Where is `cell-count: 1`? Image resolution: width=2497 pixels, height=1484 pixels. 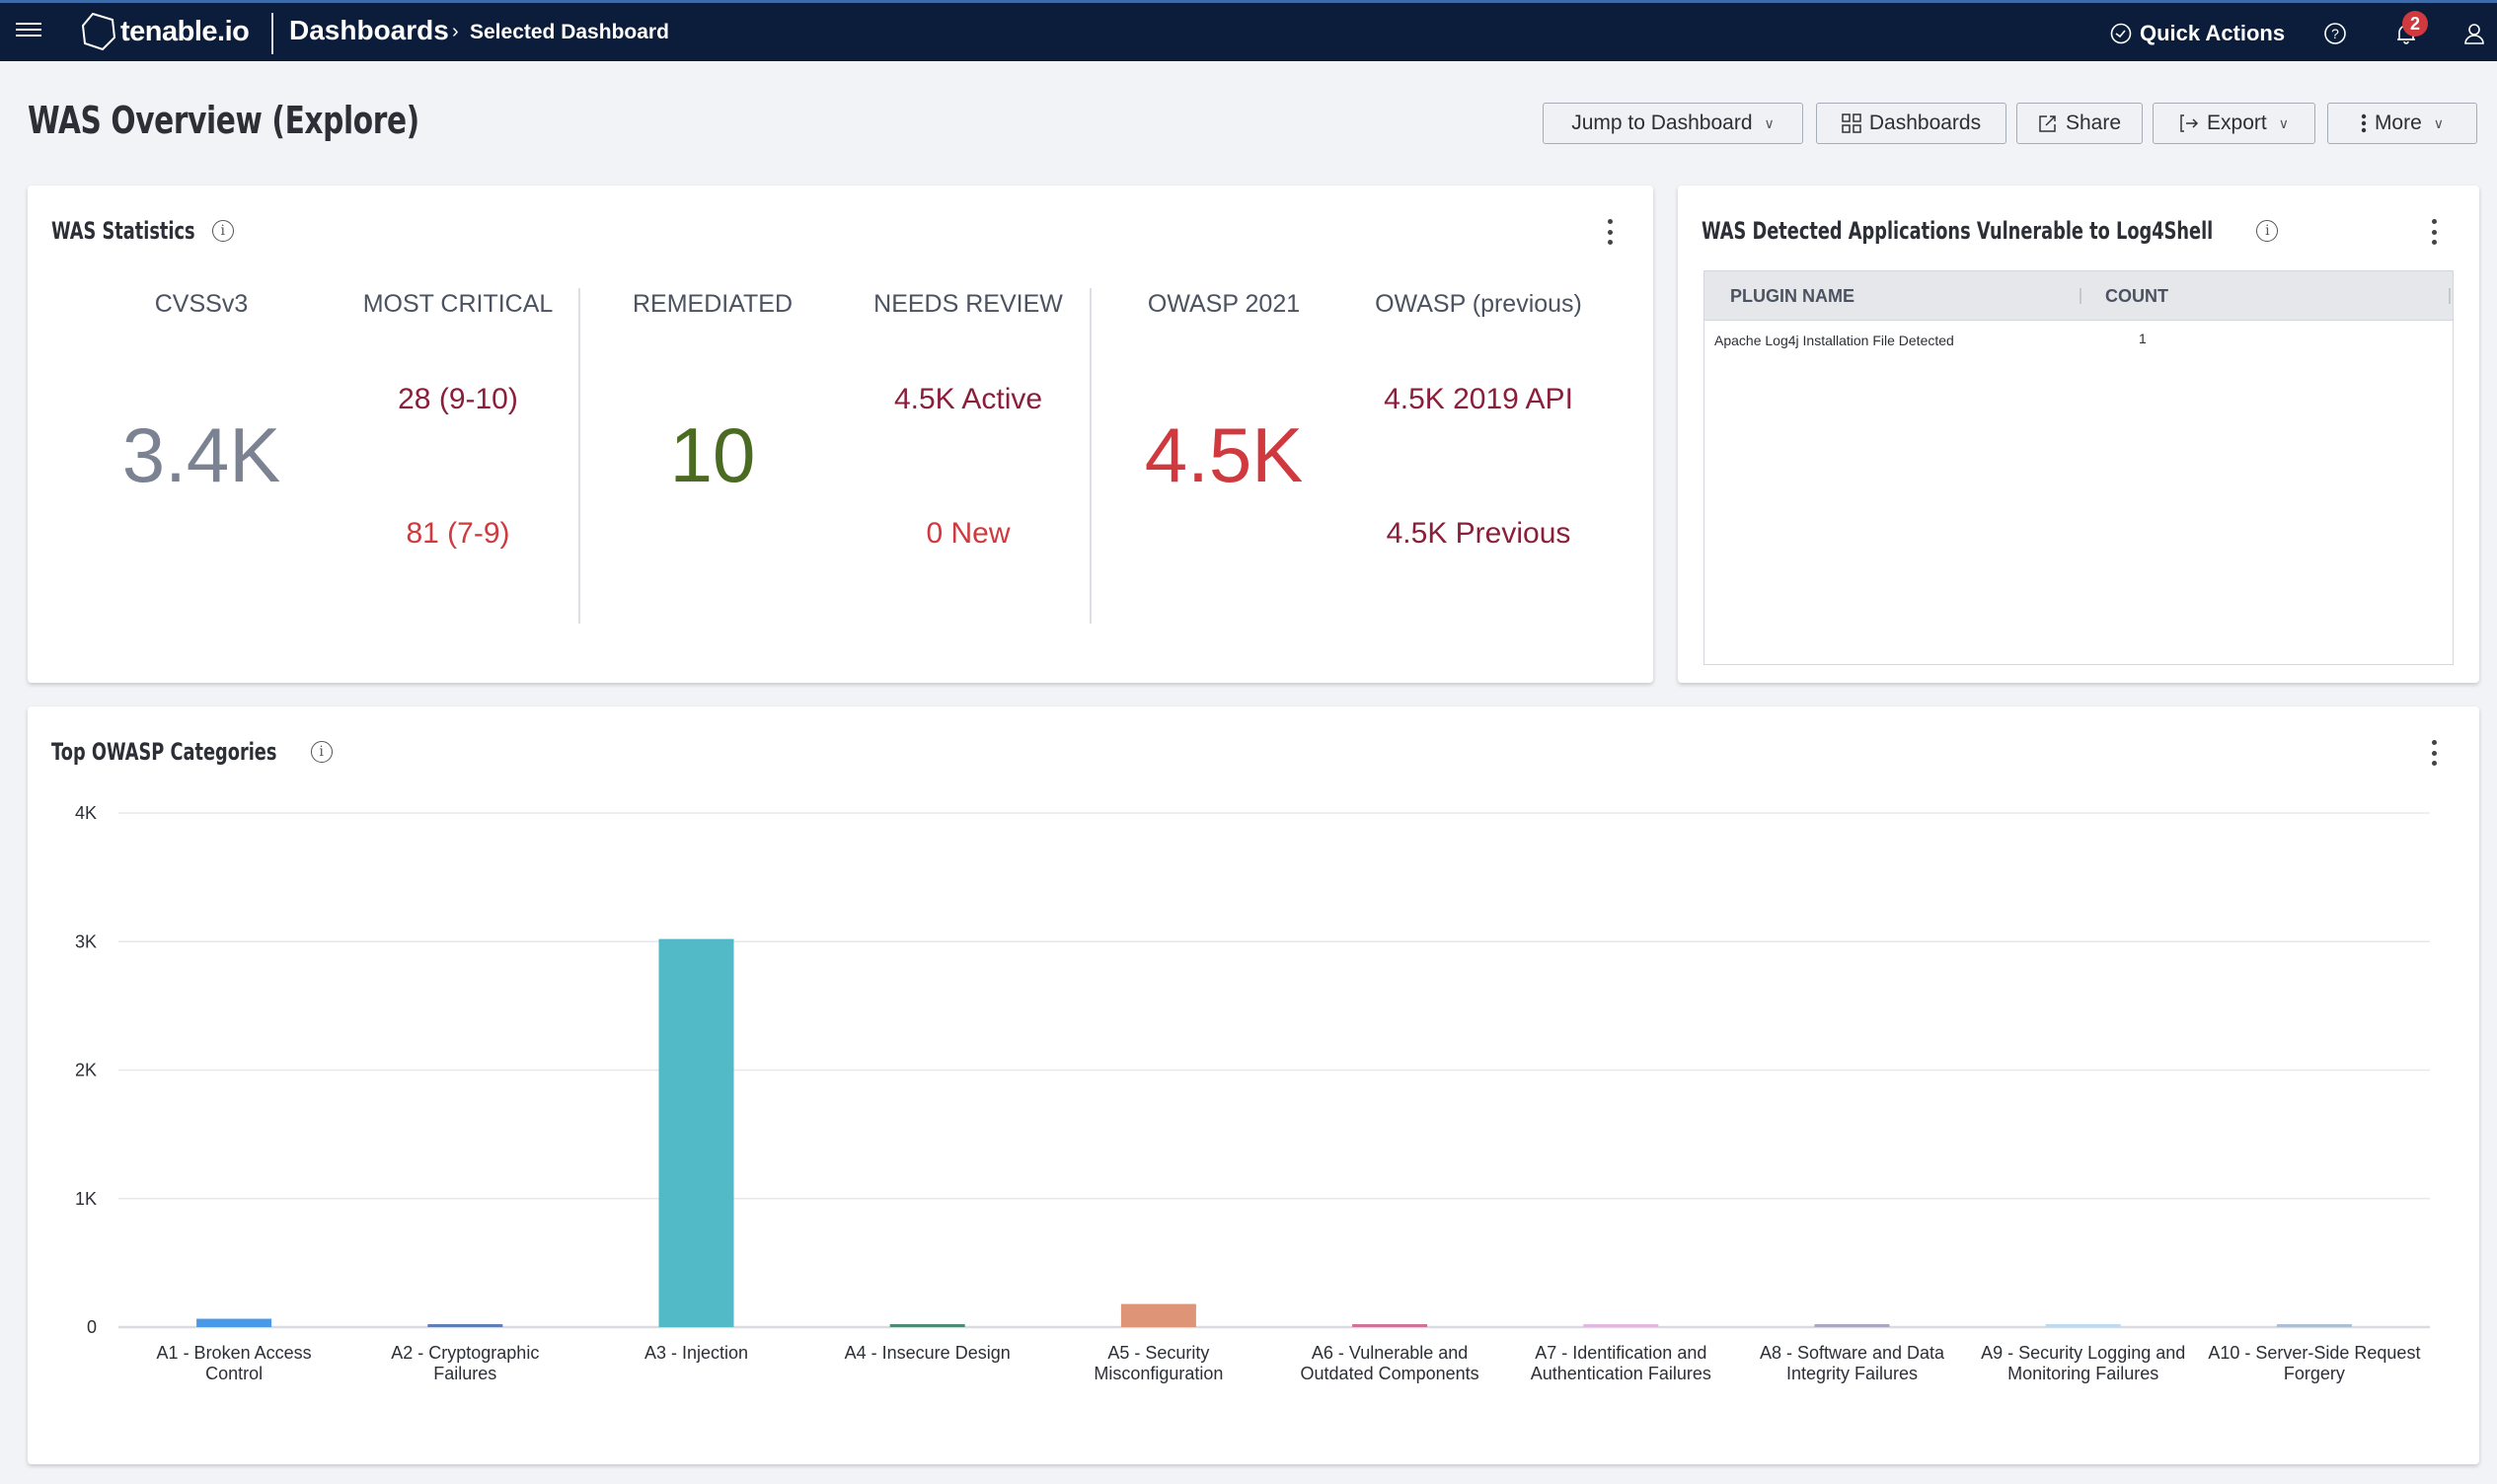 cell-count: 1 is located at coordinates (2143, 338).